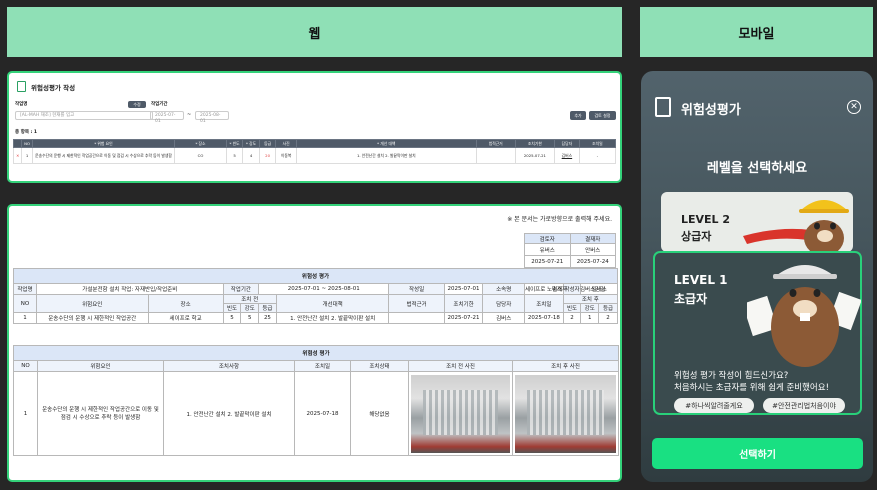  Describe the element at coordinates (200, 155) in the screenshot. I see `cell-place-input: CO` at that location.